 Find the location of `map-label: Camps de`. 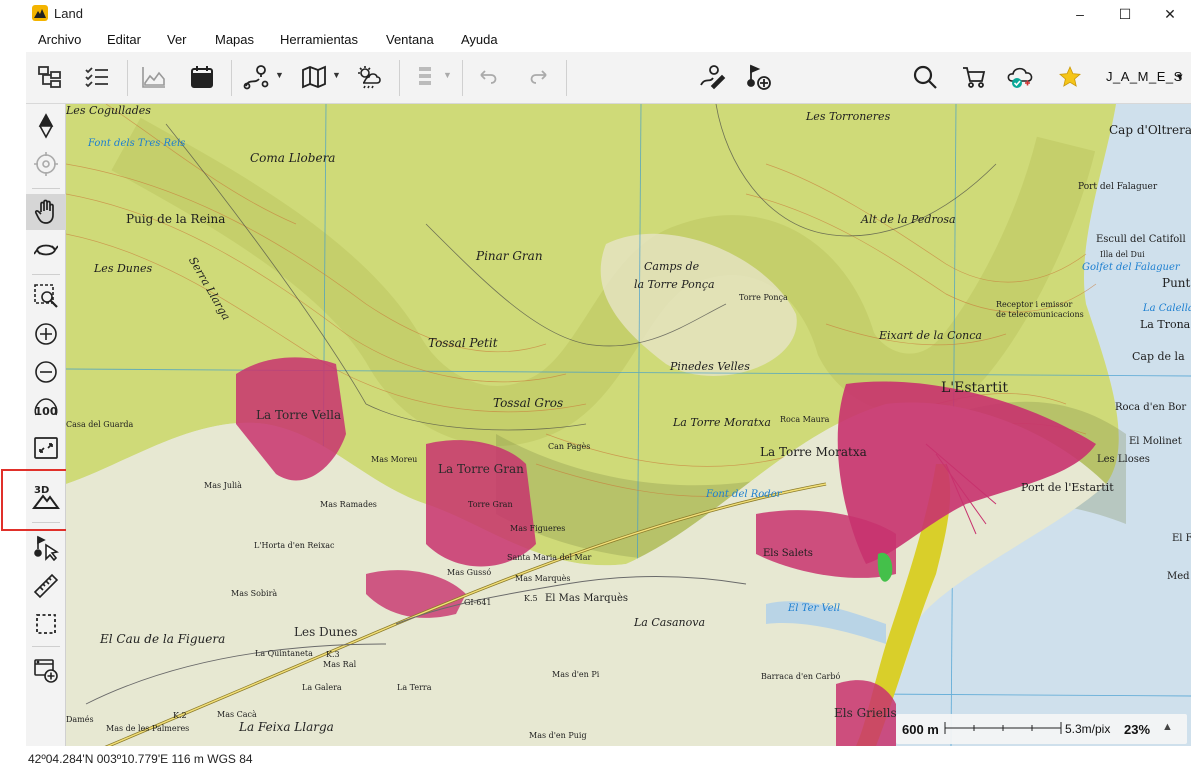

map-label: Camps de is located at coordinates (672, 266).